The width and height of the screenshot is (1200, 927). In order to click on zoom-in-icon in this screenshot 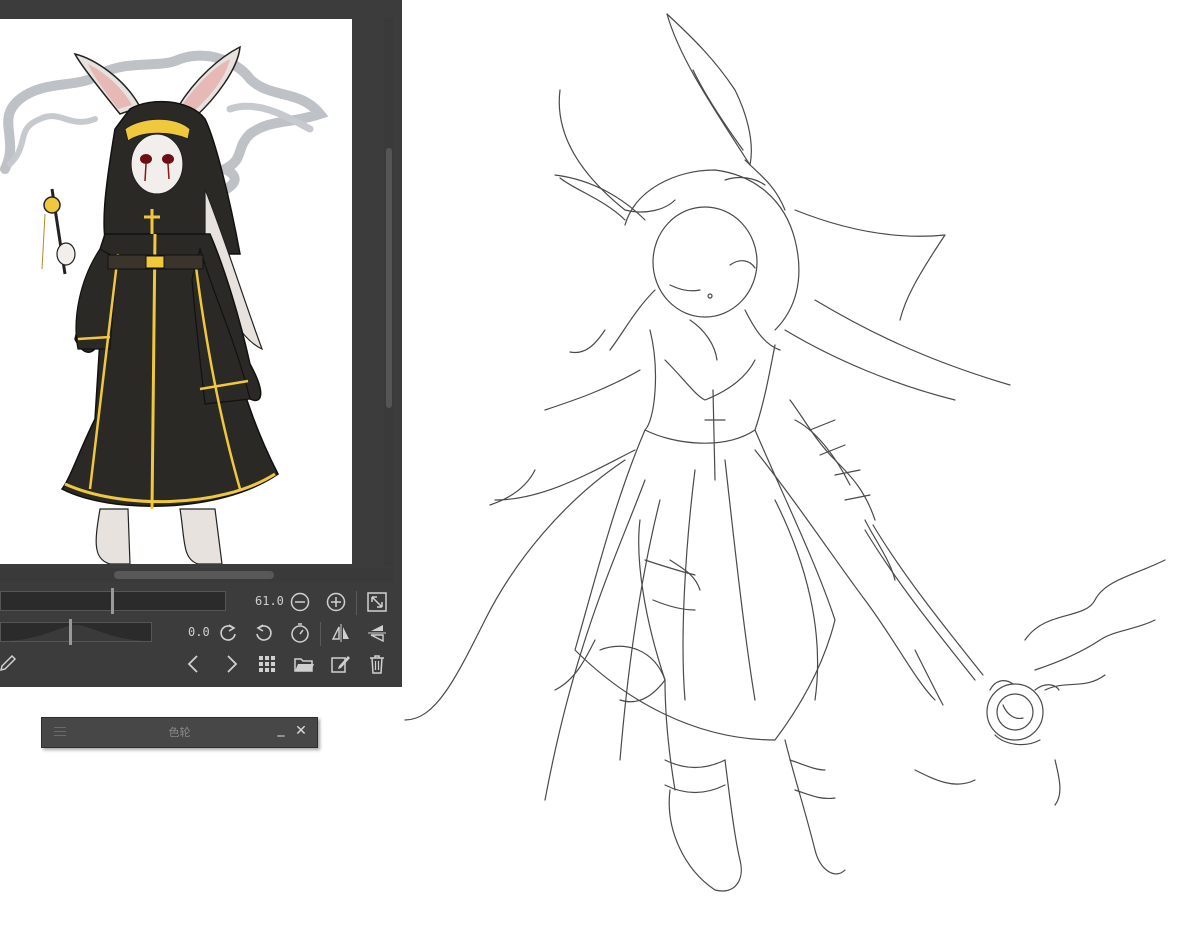, I will do `click(336, 602)`.